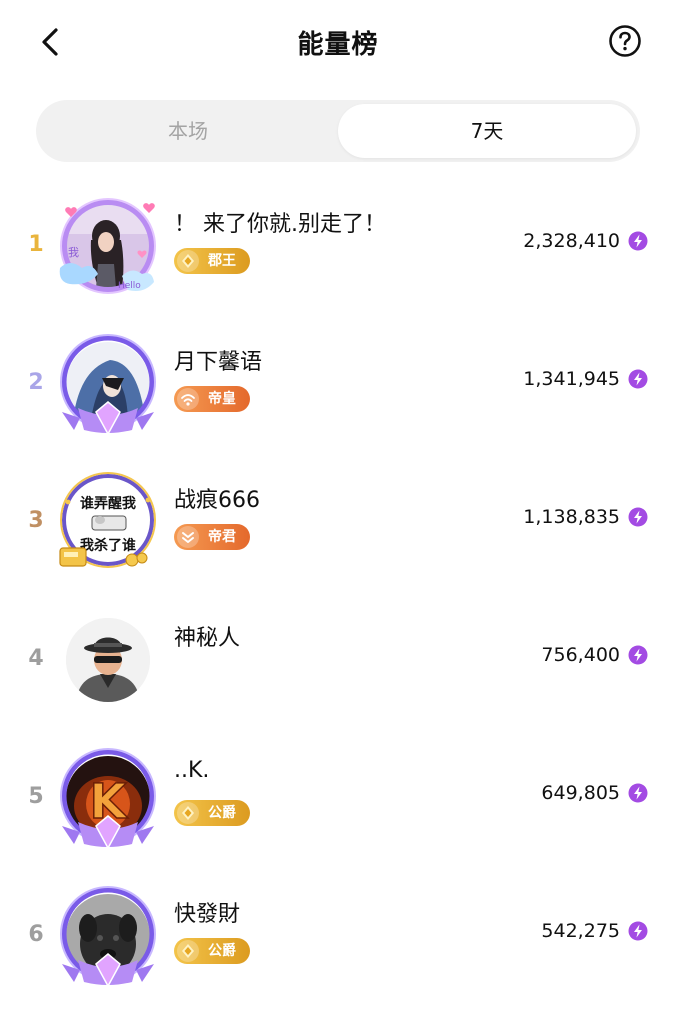  Describe the element at coordinates (338, 955) in the screenshot. I see `ranking-row-6: 6 快發財 公爵 542,275` at that location.